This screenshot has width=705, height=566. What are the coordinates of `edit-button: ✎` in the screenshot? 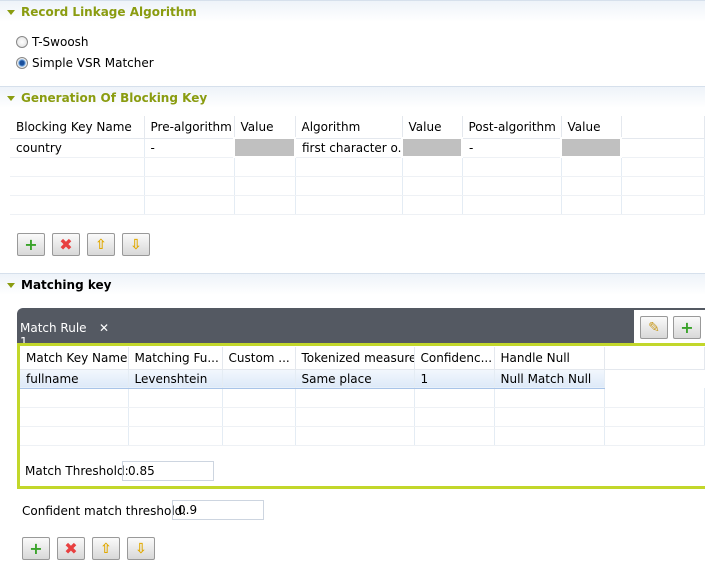 It's located at (654, 327).